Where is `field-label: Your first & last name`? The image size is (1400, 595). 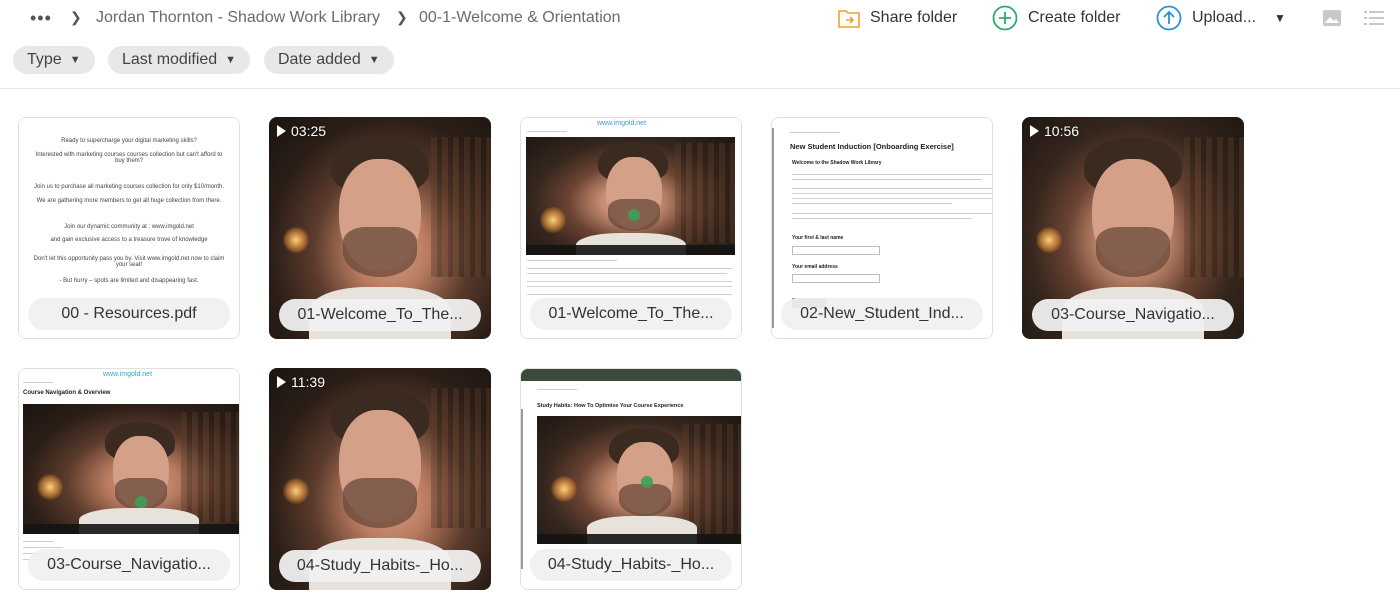
field-label: Your first & last name is located at coordinates (818, 238).